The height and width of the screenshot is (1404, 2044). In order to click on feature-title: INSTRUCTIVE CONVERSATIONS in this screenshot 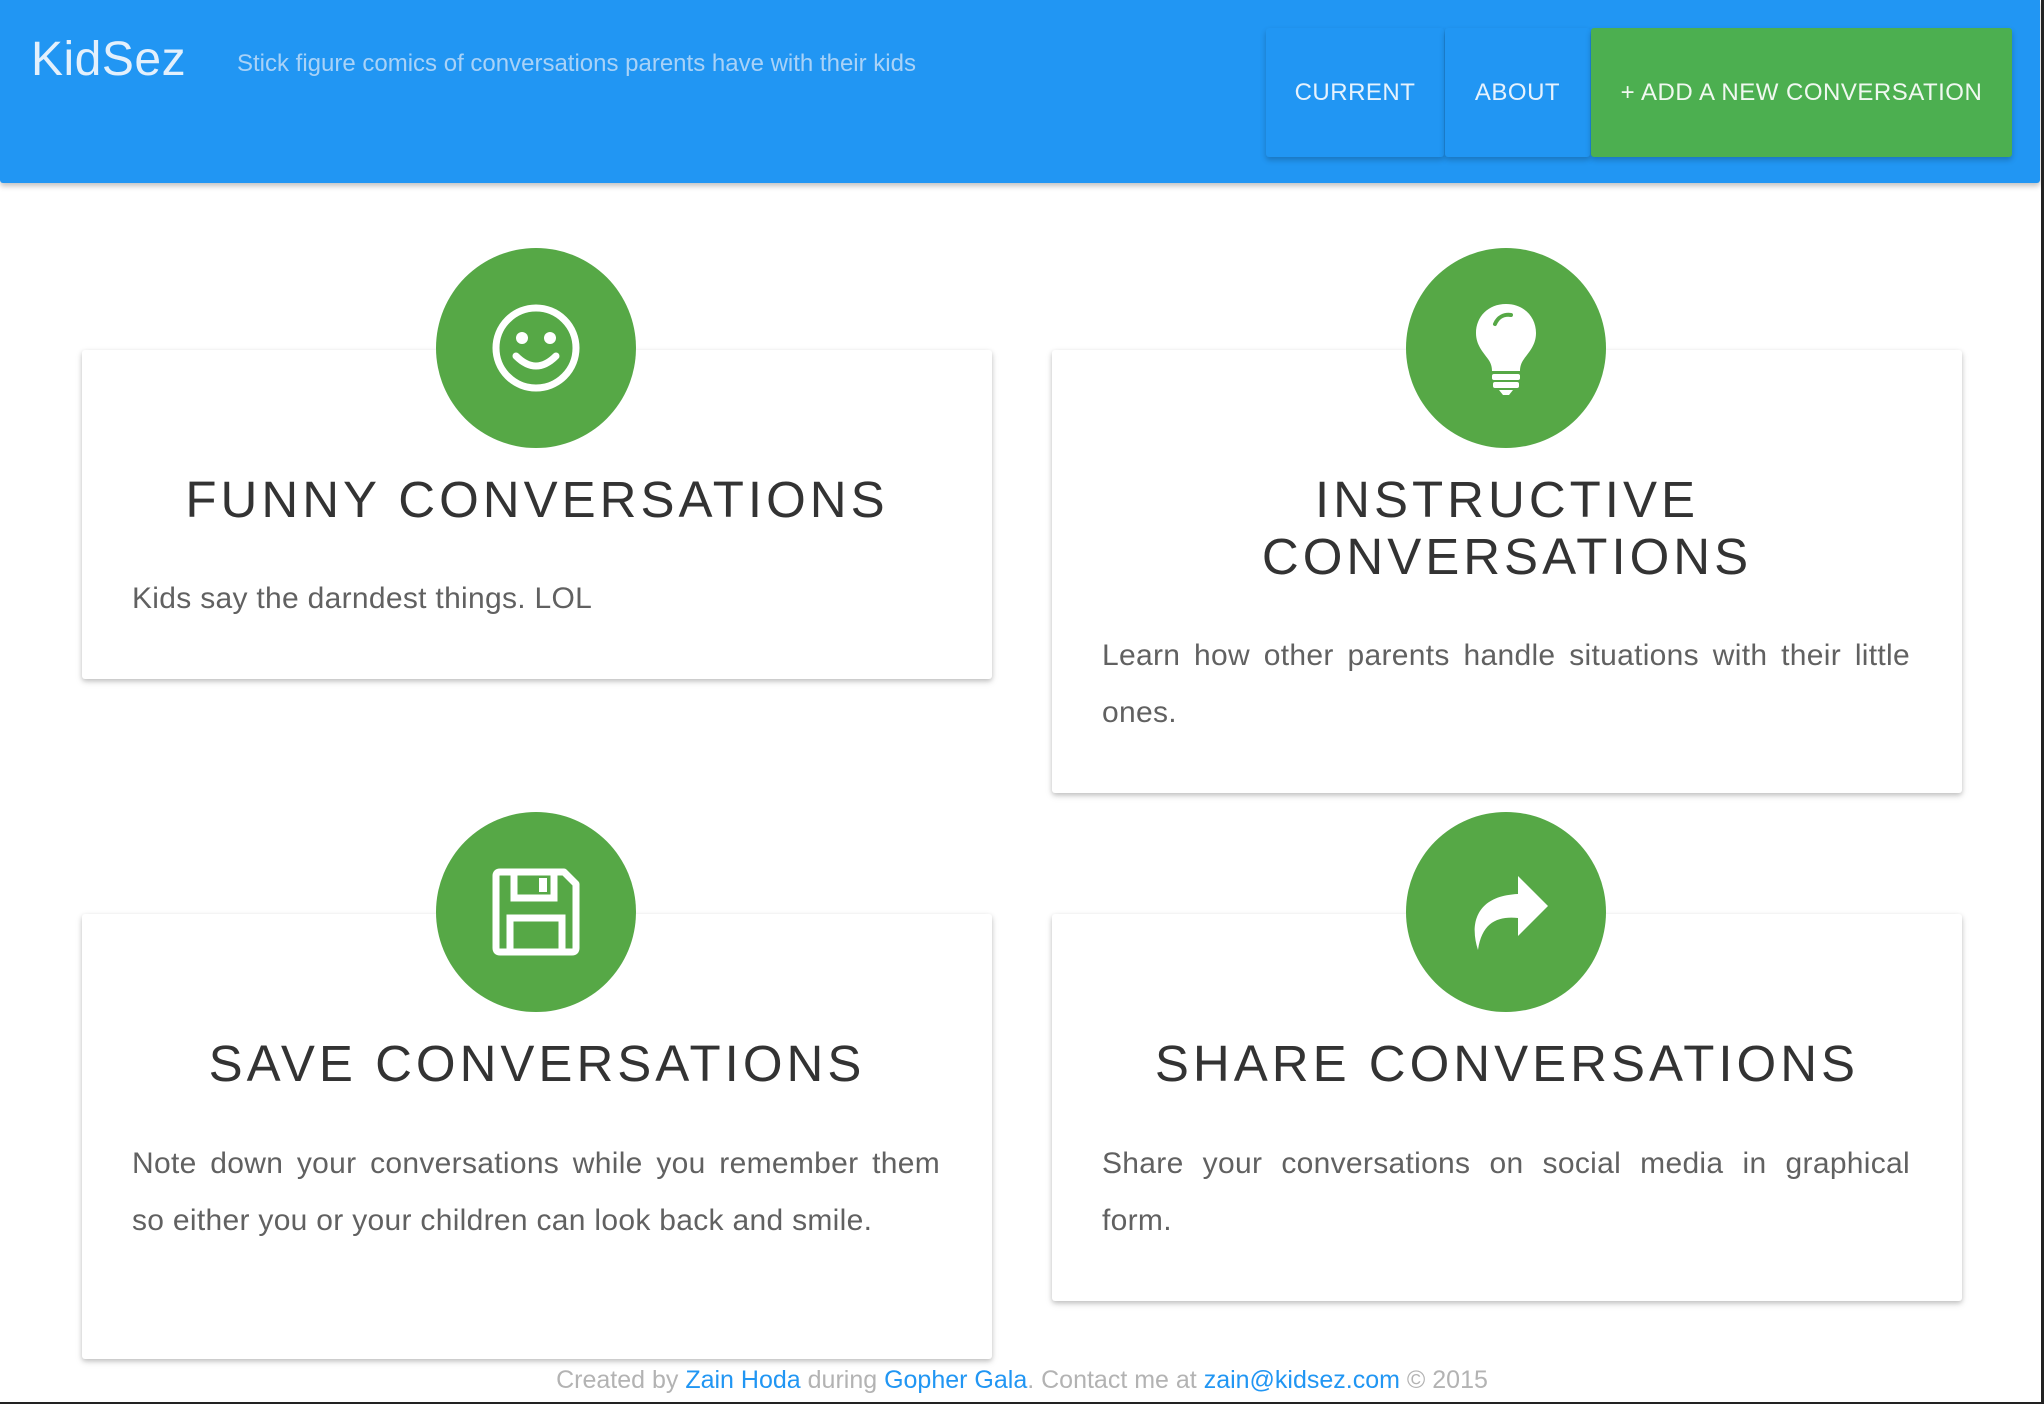, I will do `click(1507, 528)`.